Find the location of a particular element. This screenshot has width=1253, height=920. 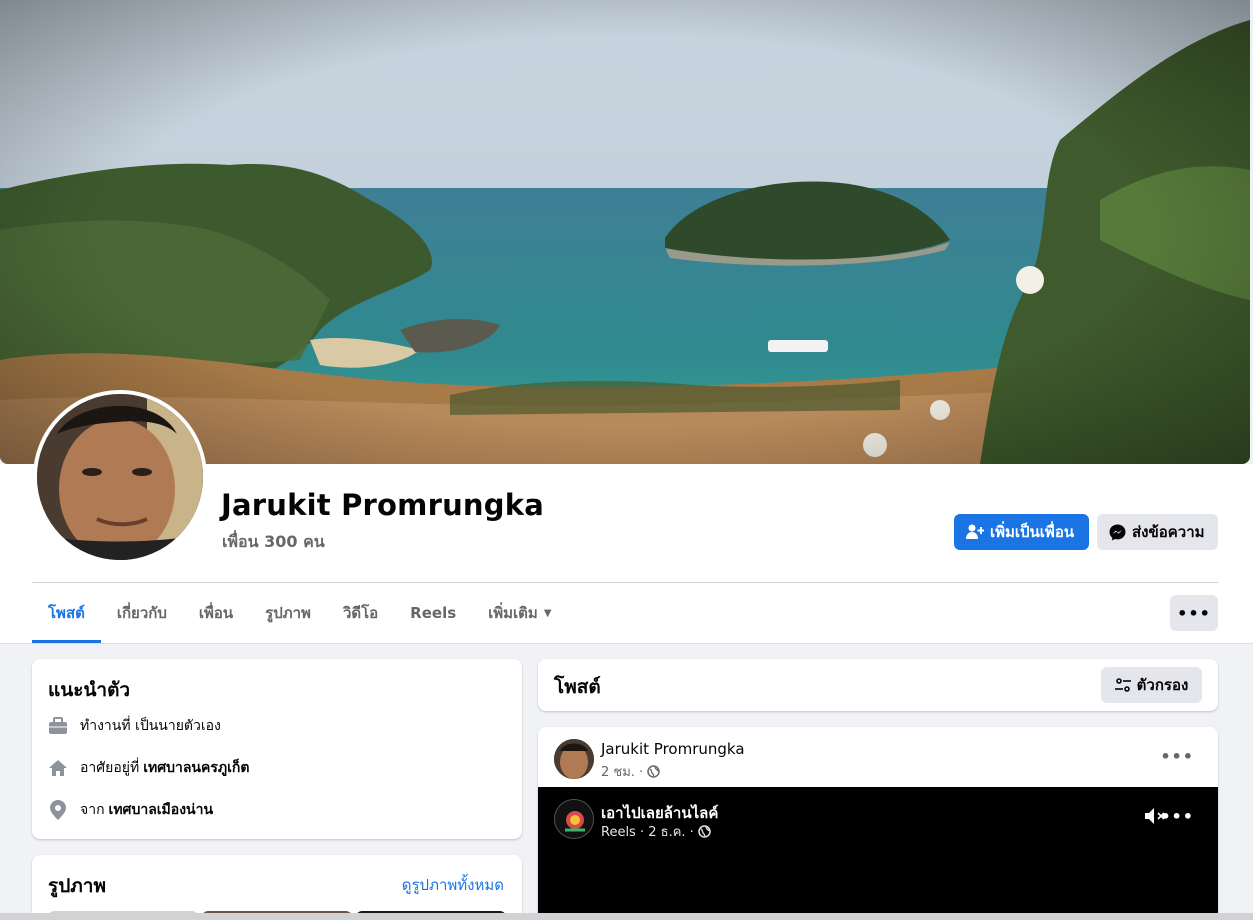

intro-from-prefix: จาก is located at coordinates (92, 810).